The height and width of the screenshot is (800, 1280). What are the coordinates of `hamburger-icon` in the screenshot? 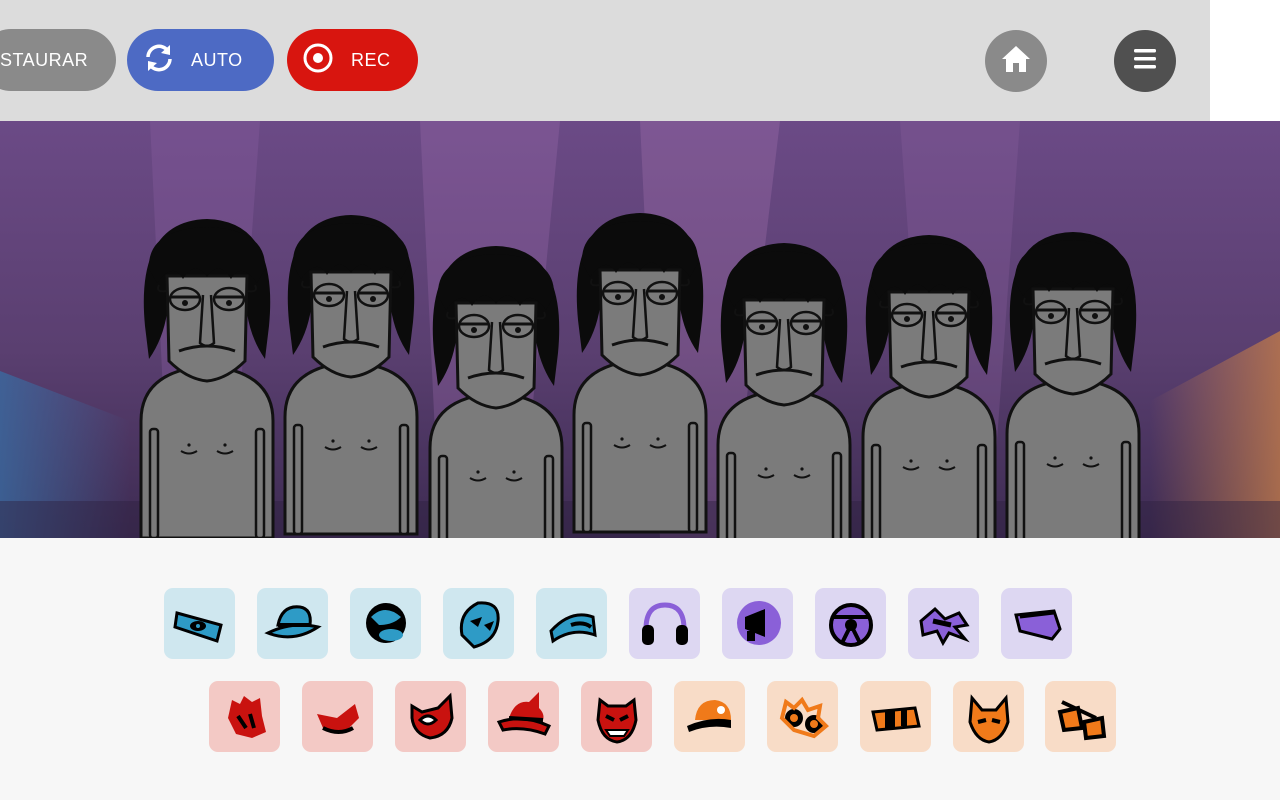 It's located at (1145, 61).